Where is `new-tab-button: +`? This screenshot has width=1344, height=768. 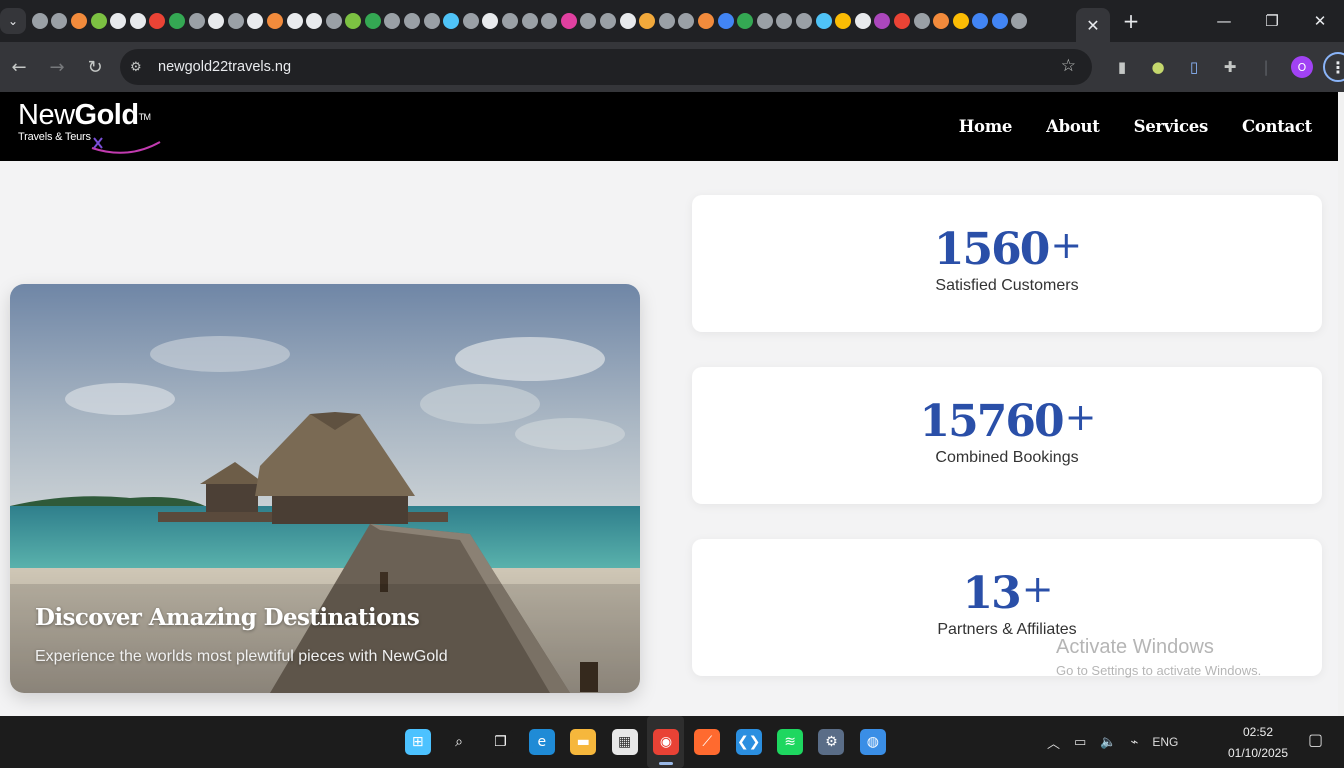
new-tab-button: + is located at coordinates (1131, 21).